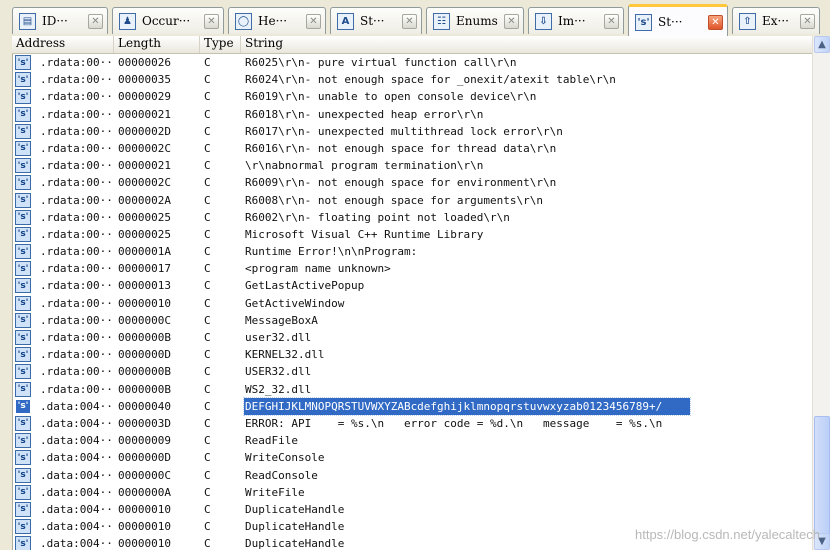 The image size is (830, 550). I want to click on tab-strings: 's' St··· ✕, so click(678, 20).